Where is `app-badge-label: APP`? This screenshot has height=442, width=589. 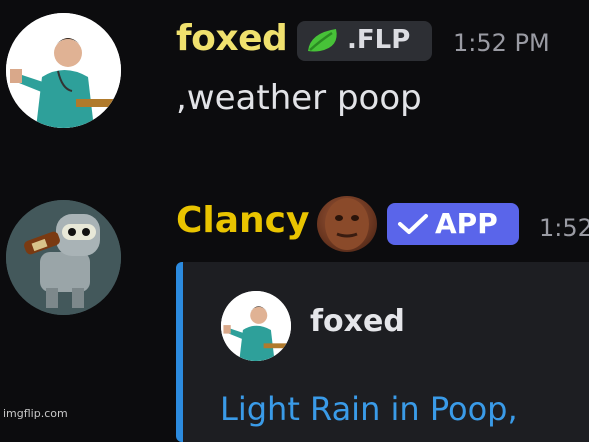
app-badge-label: APP is located at coordinates (466, 223).